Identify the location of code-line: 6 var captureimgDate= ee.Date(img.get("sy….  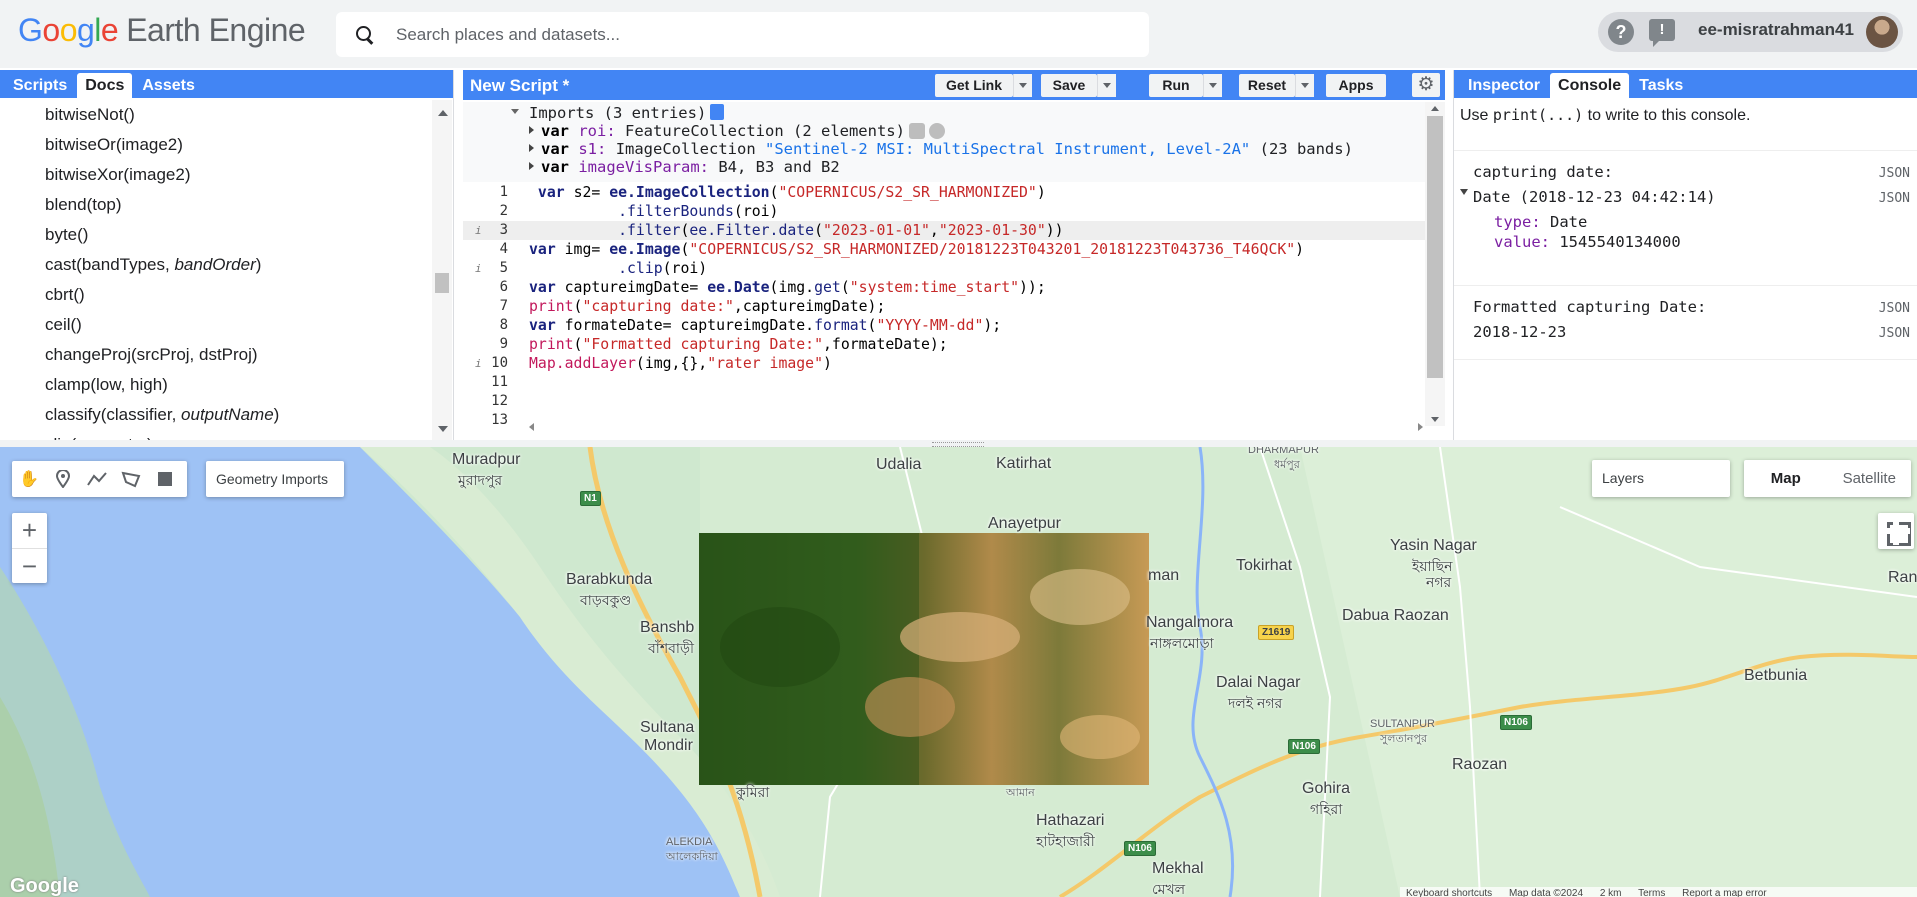
(944, 287).